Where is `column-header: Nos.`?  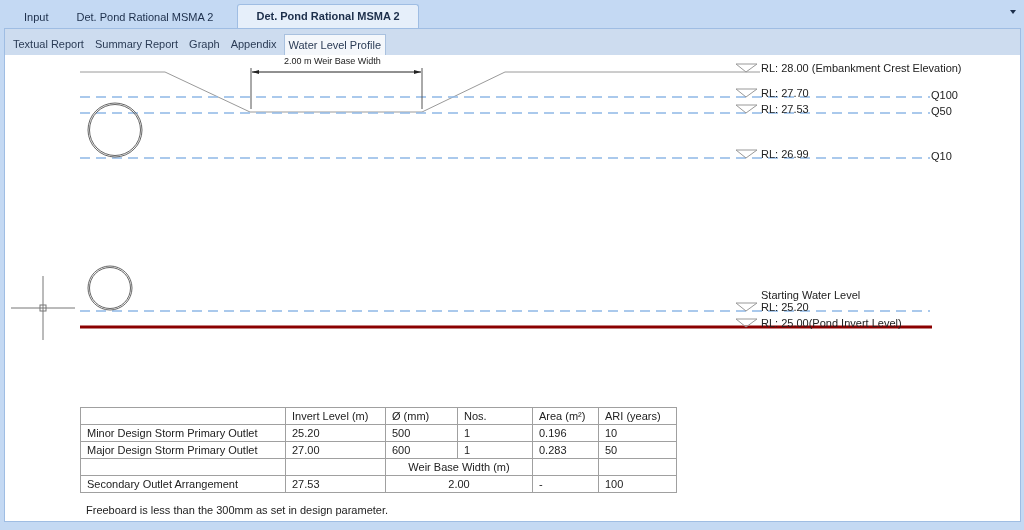
column-header: Nos. is located at coordinates (495, 416).